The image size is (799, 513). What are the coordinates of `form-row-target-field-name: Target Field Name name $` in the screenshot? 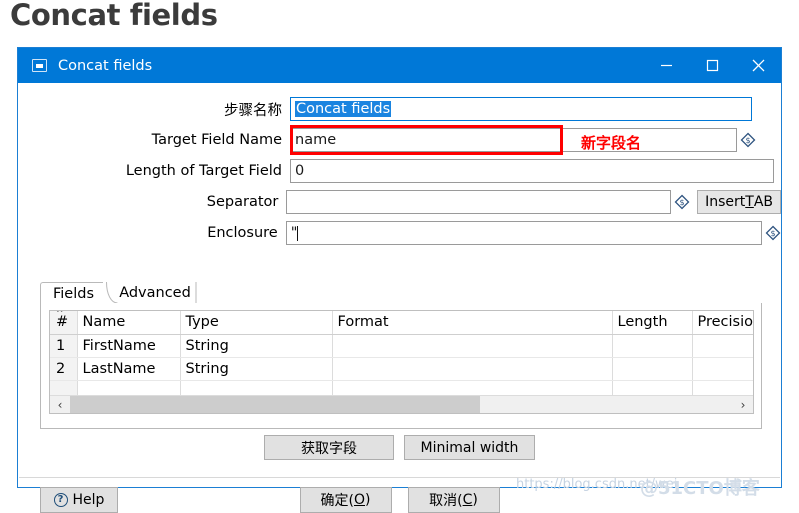 It's located at (399, 140).